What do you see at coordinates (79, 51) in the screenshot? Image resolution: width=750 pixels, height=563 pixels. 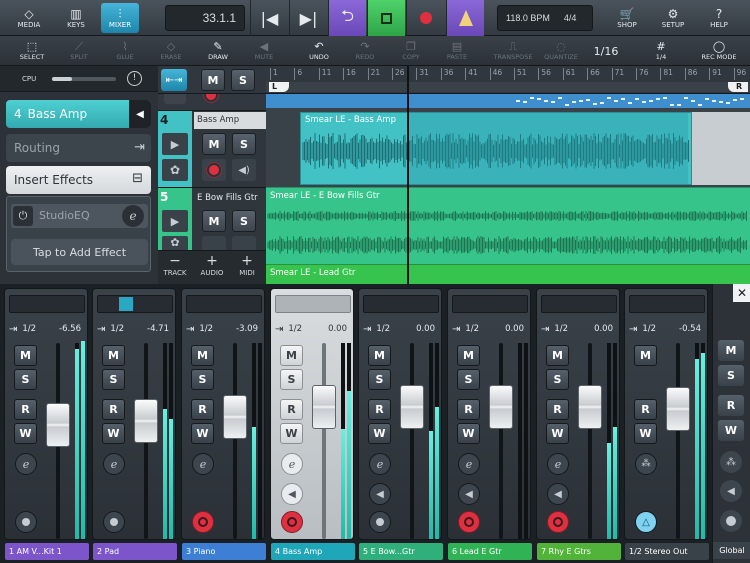 I see `split-tool: ⟋ SPLIT` at bounding box center [79, 51].